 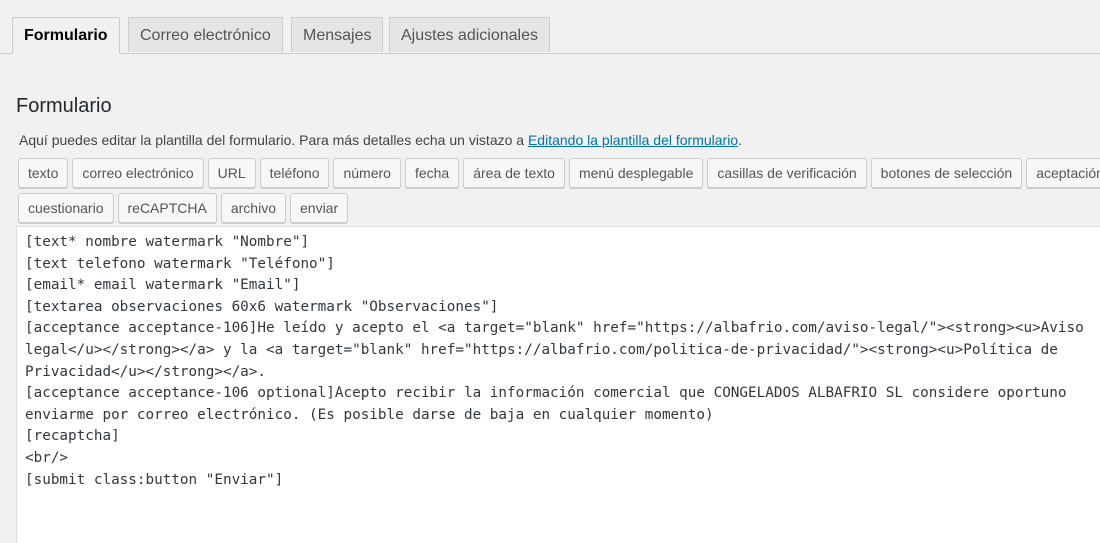 I want to click on tag-button-menu-desplegable: menú desplegable, so click(x=636, y=173).